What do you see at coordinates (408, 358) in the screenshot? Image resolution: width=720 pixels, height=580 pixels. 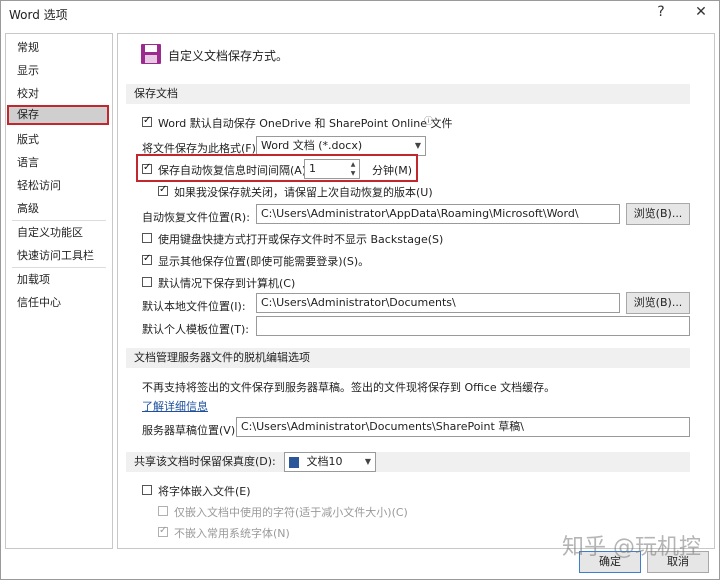 I see `section-header-server: 文档管理服务器文件的脱机编辑选项` at bounding box center [408, 358].